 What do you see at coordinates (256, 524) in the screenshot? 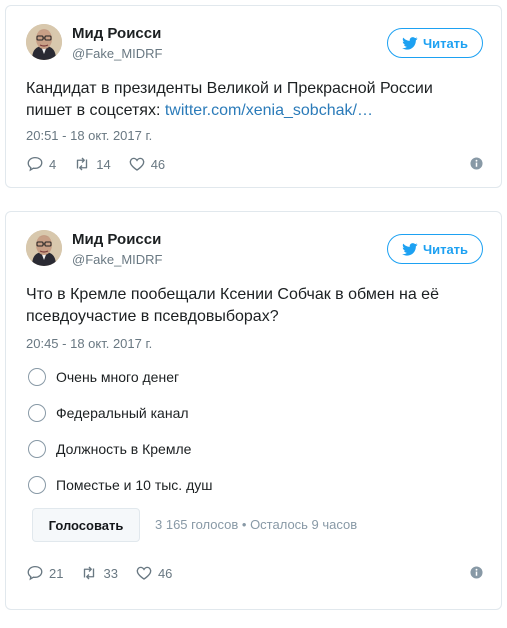
I see `poll-meta: 3 165 голосов • Осталось 9 часов` at bounding box center [256, 524].